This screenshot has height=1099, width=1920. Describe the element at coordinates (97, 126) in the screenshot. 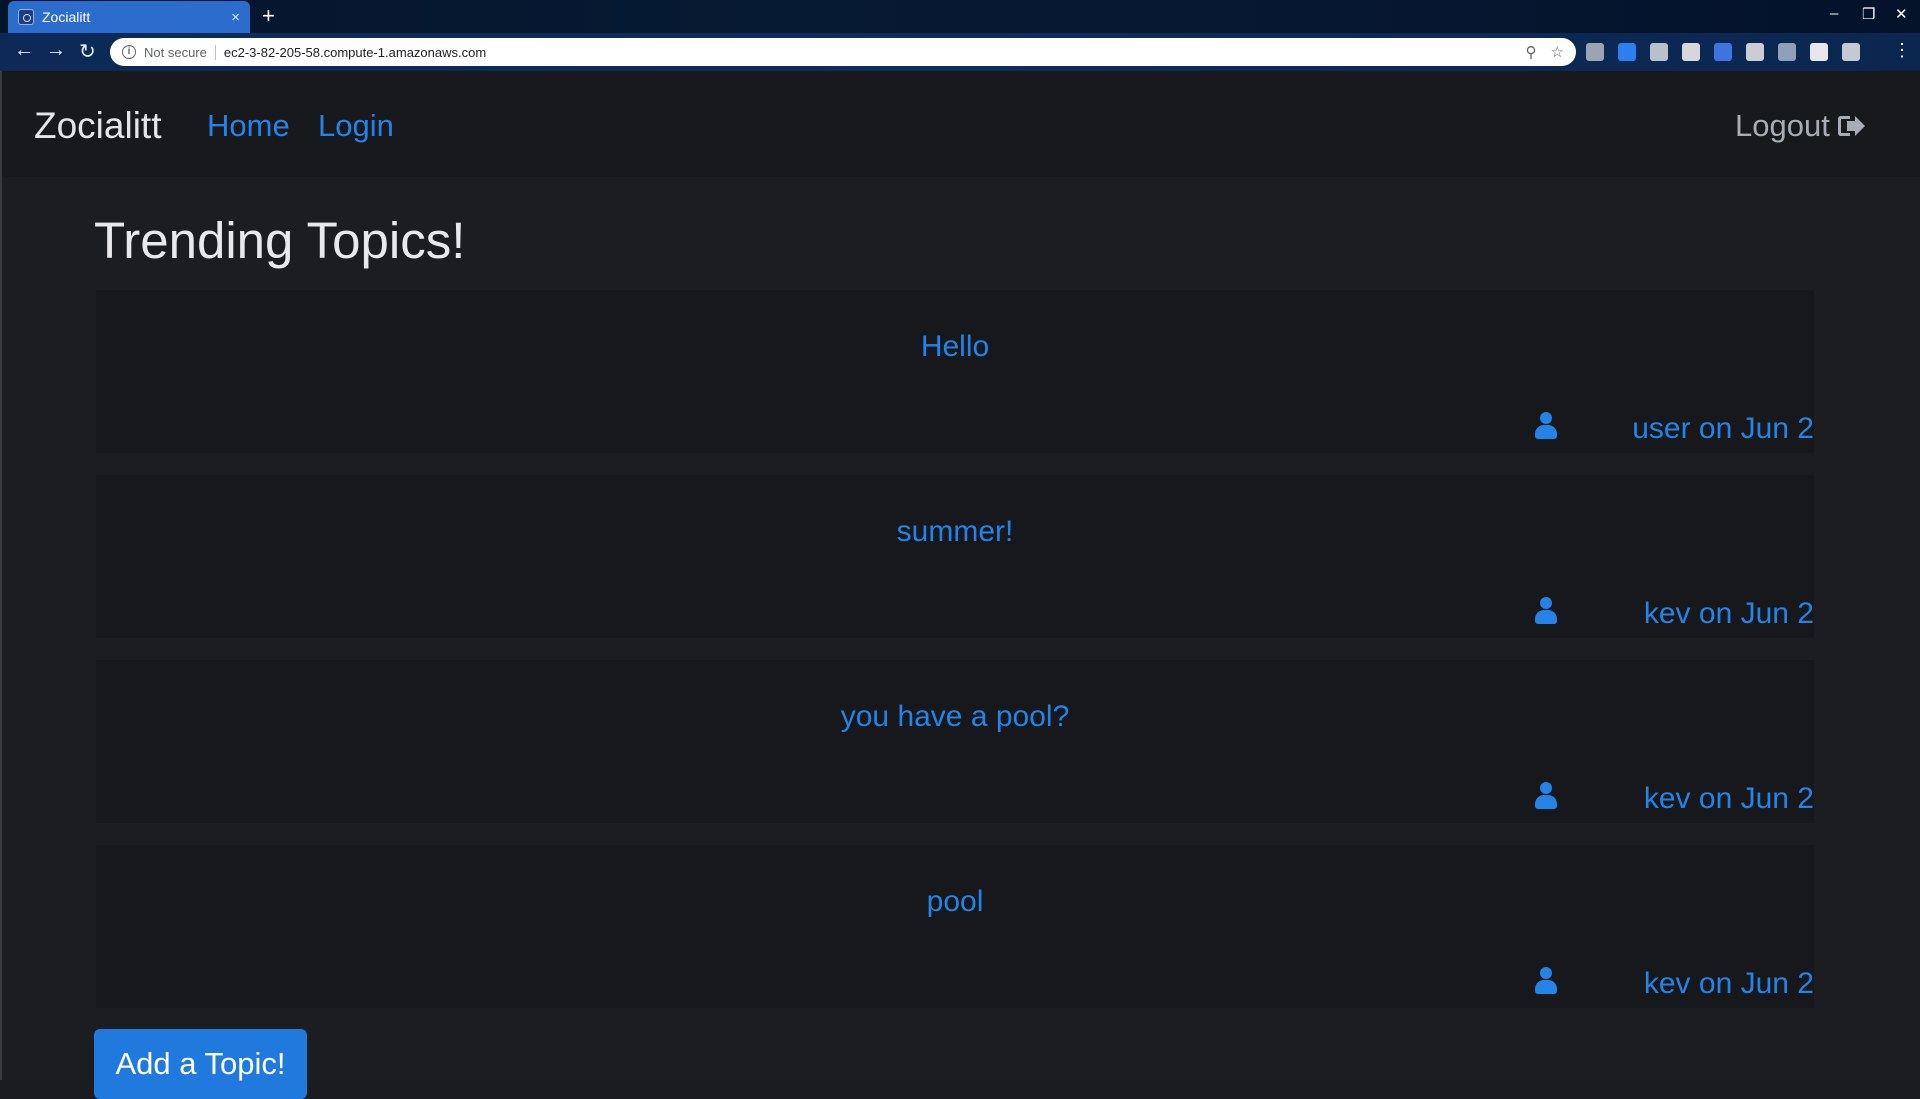

I see `brand-logo: Zocialitt` at that location.